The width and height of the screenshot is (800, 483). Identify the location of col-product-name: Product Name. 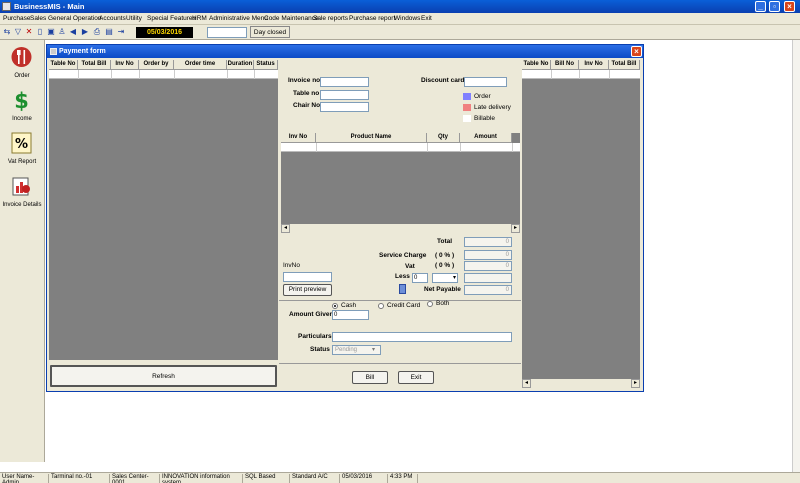
(371, 138).